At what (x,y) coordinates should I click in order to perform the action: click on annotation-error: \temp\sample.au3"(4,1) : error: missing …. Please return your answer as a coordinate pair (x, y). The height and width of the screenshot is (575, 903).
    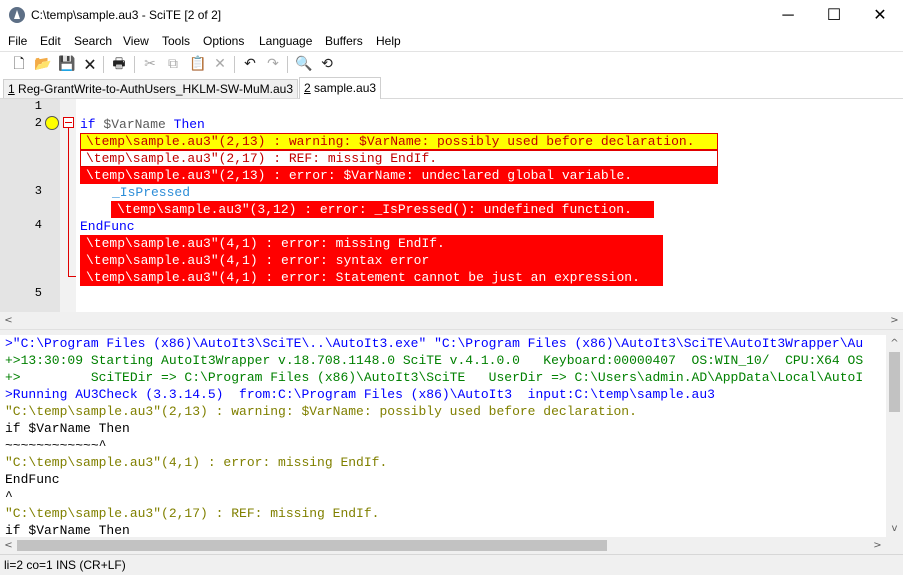
    Looking at the image, I should click on (371, 243).